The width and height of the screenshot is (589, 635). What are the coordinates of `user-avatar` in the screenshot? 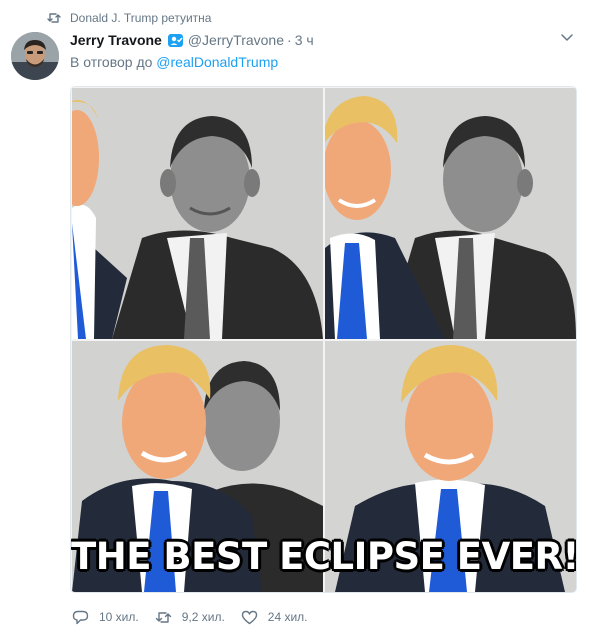 It's located at (35, 56).